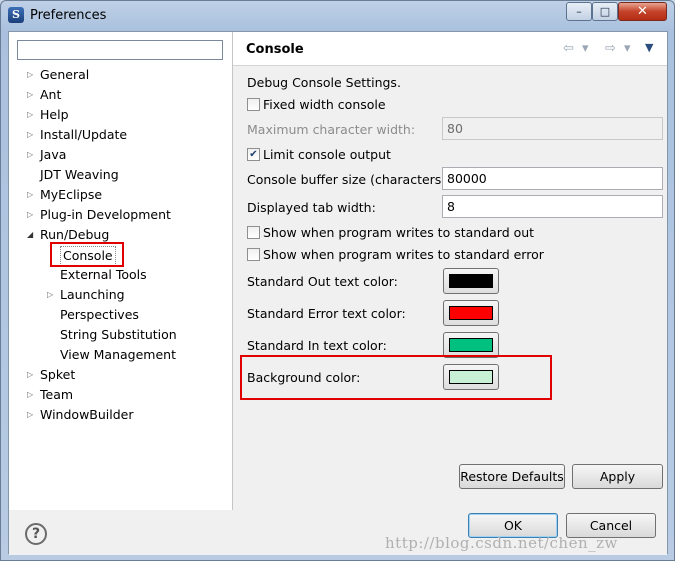 Image resolution: width=675 pixels, height=561 pixels. I want to click on view-menu-icon: ▼, so click(649, 47).